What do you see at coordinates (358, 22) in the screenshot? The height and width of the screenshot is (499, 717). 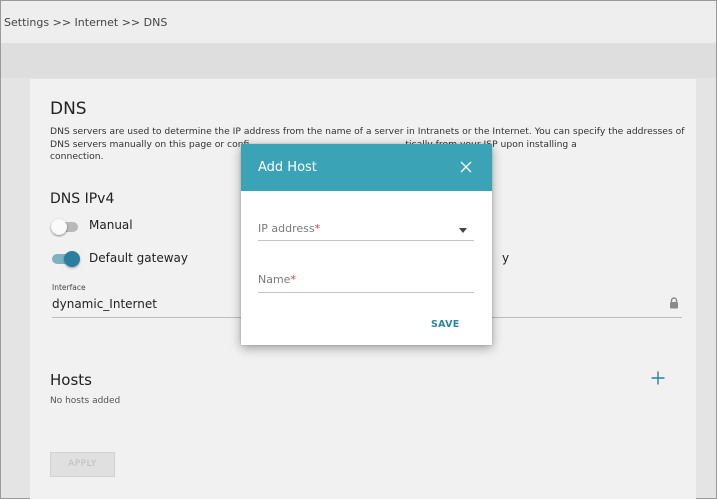 I see `breadcrumb-bar: Settings >> Internet >> DNS` at bounding box center [358, 22].